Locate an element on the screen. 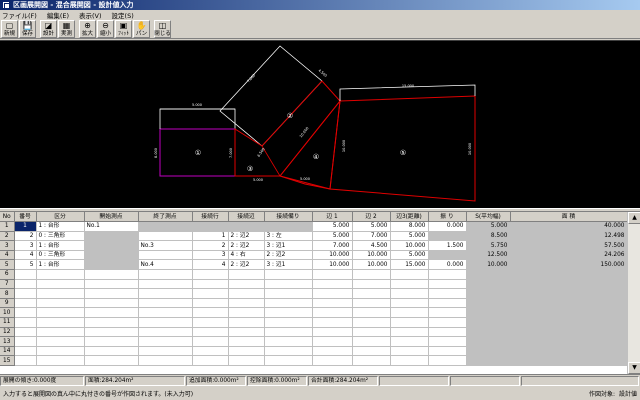 The height and width of the screenshot is (400, 640). fit-button: ▣ ﾌｨｯﾄ is located at coordinates (123, 29).